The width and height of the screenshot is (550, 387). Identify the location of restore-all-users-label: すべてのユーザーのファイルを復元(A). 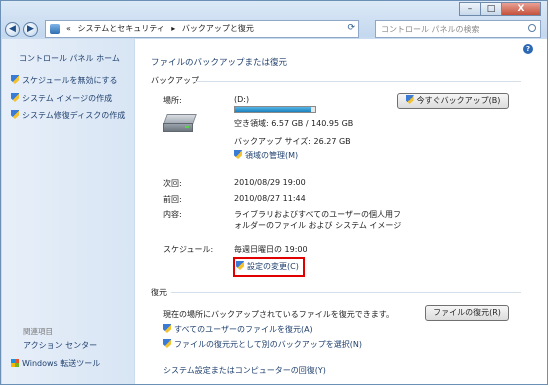
(243, 329).